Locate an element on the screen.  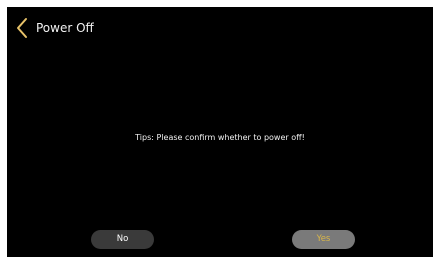
no-button-label: No is located at coordinates (122, 239).